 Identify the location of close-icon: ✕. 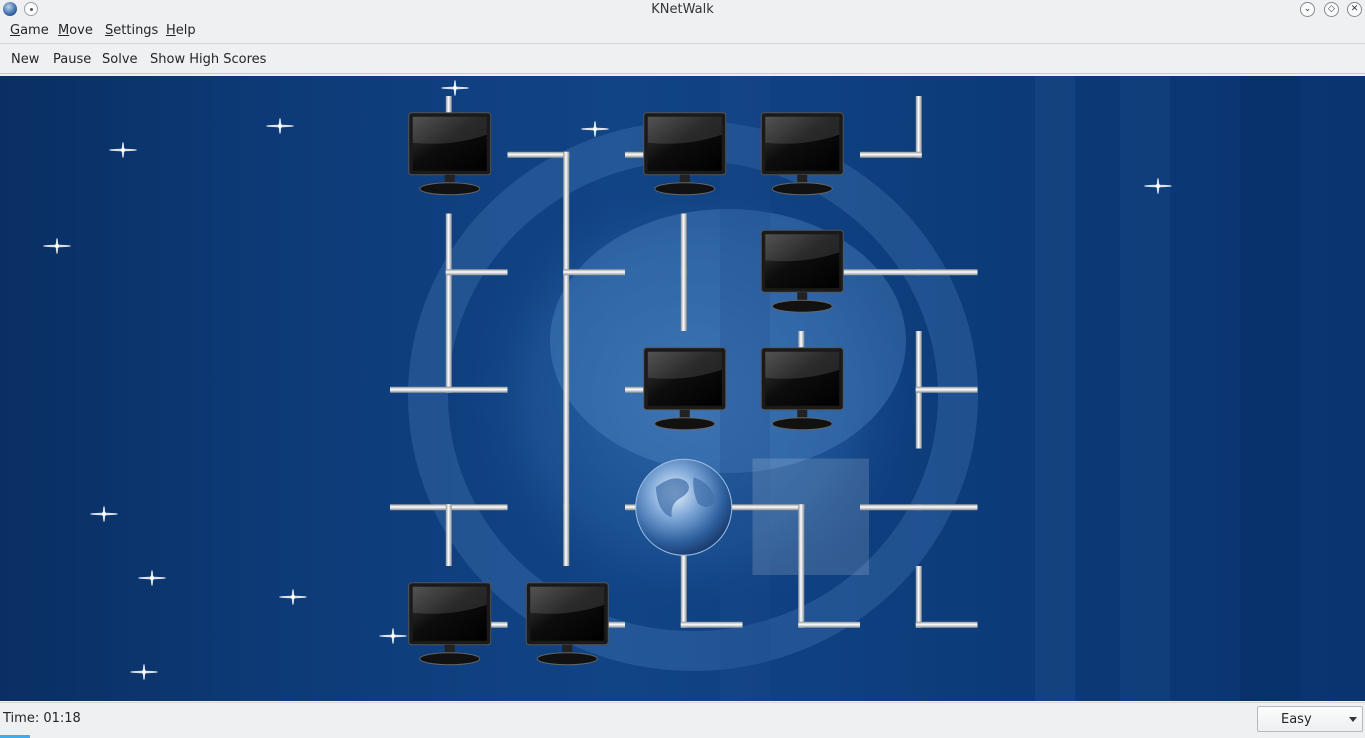
(1354, 9).